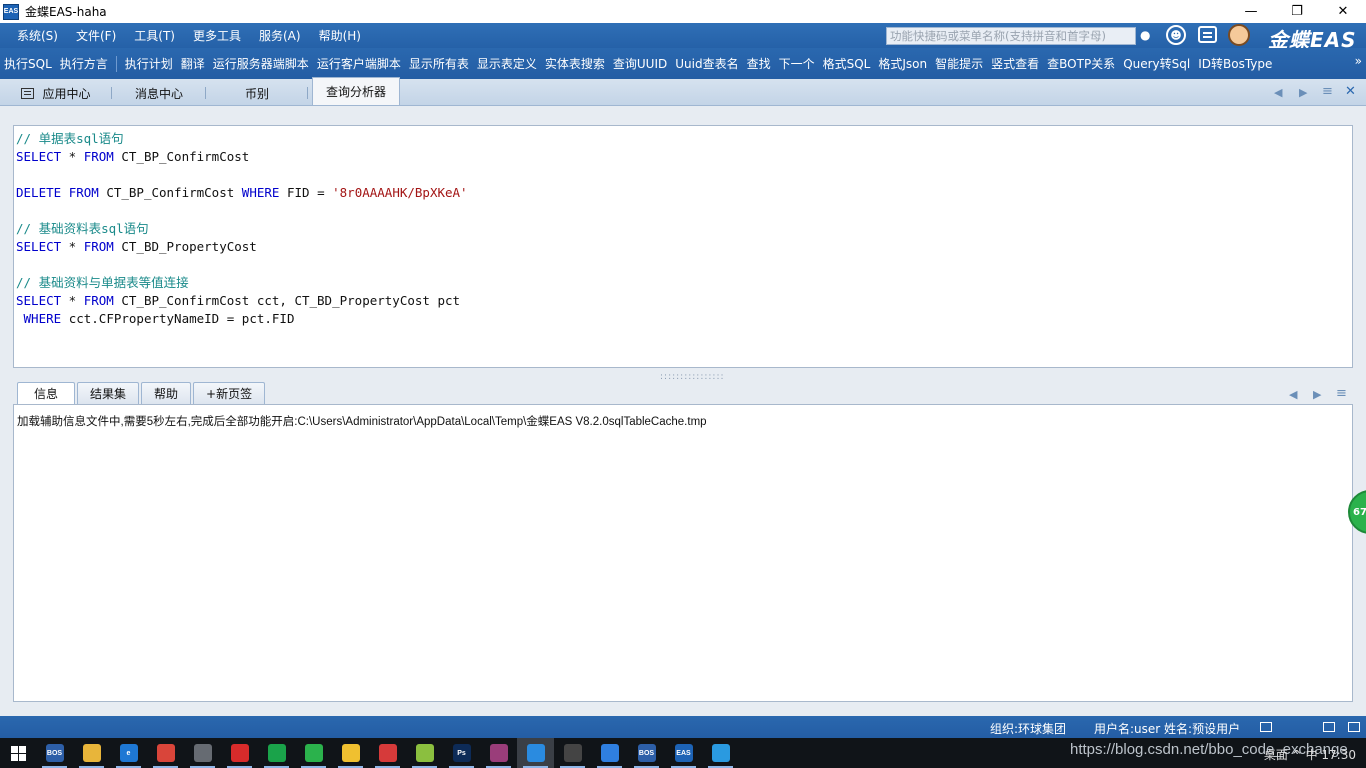  What do you see at coordinates (46, 393) in the screenshot?
I see `tab-info: 信息` at bounding box center [46, 393].